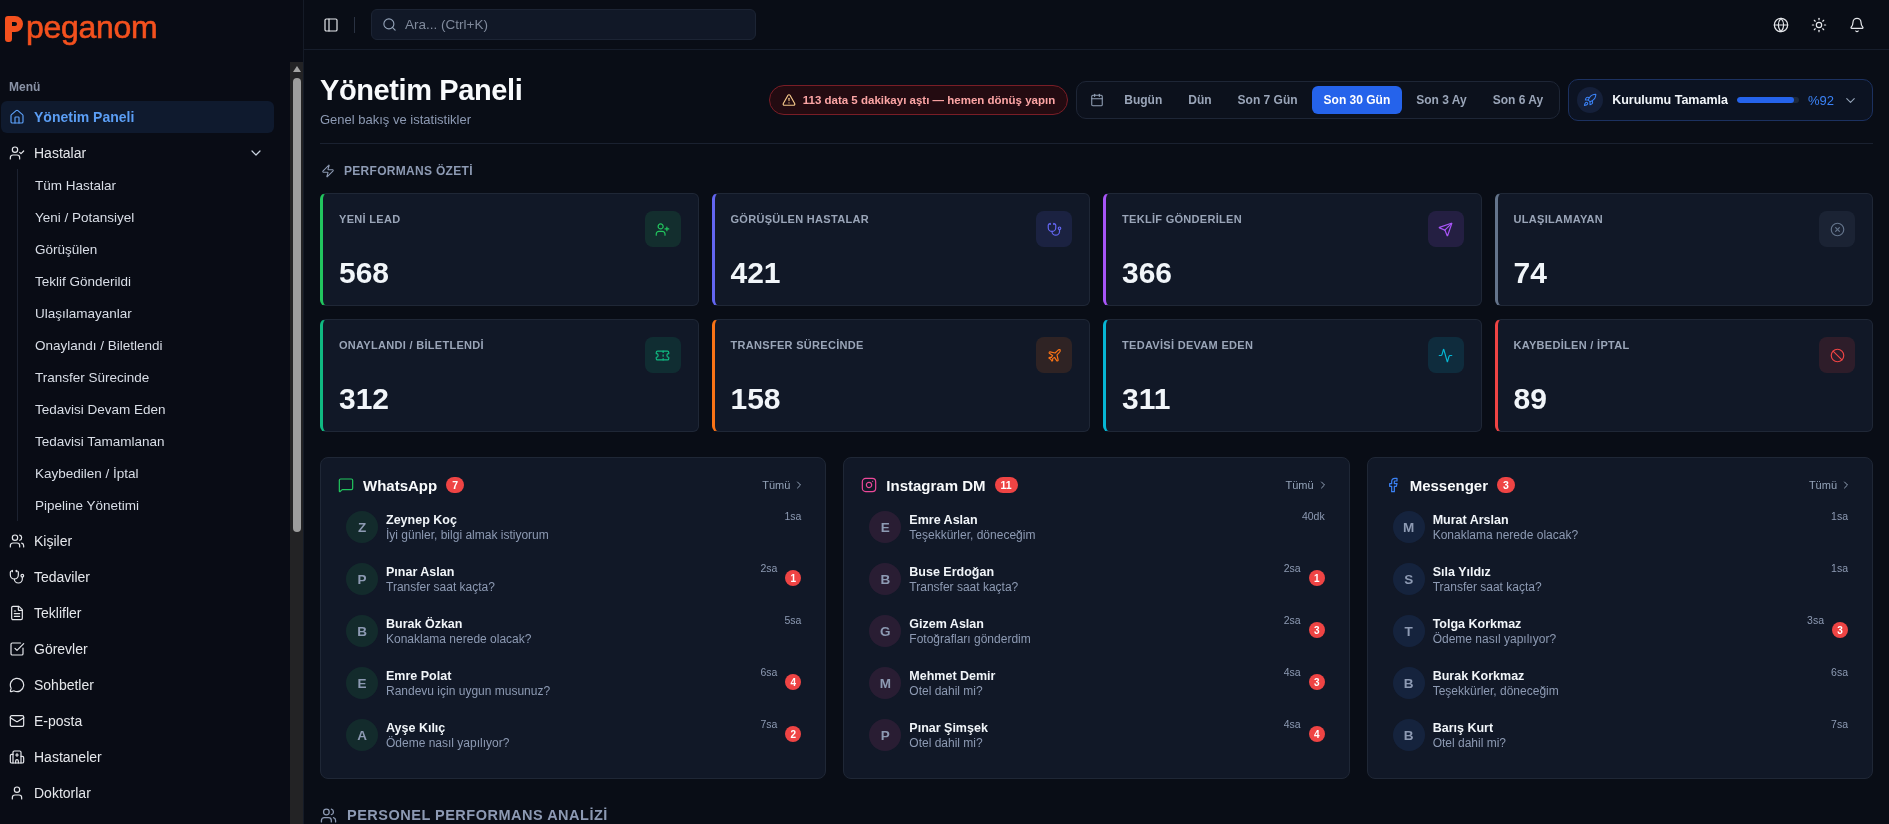 The height and width of the screenshot is (824, 1889). I want to click on message-time: 7sa, so click(769, 724).